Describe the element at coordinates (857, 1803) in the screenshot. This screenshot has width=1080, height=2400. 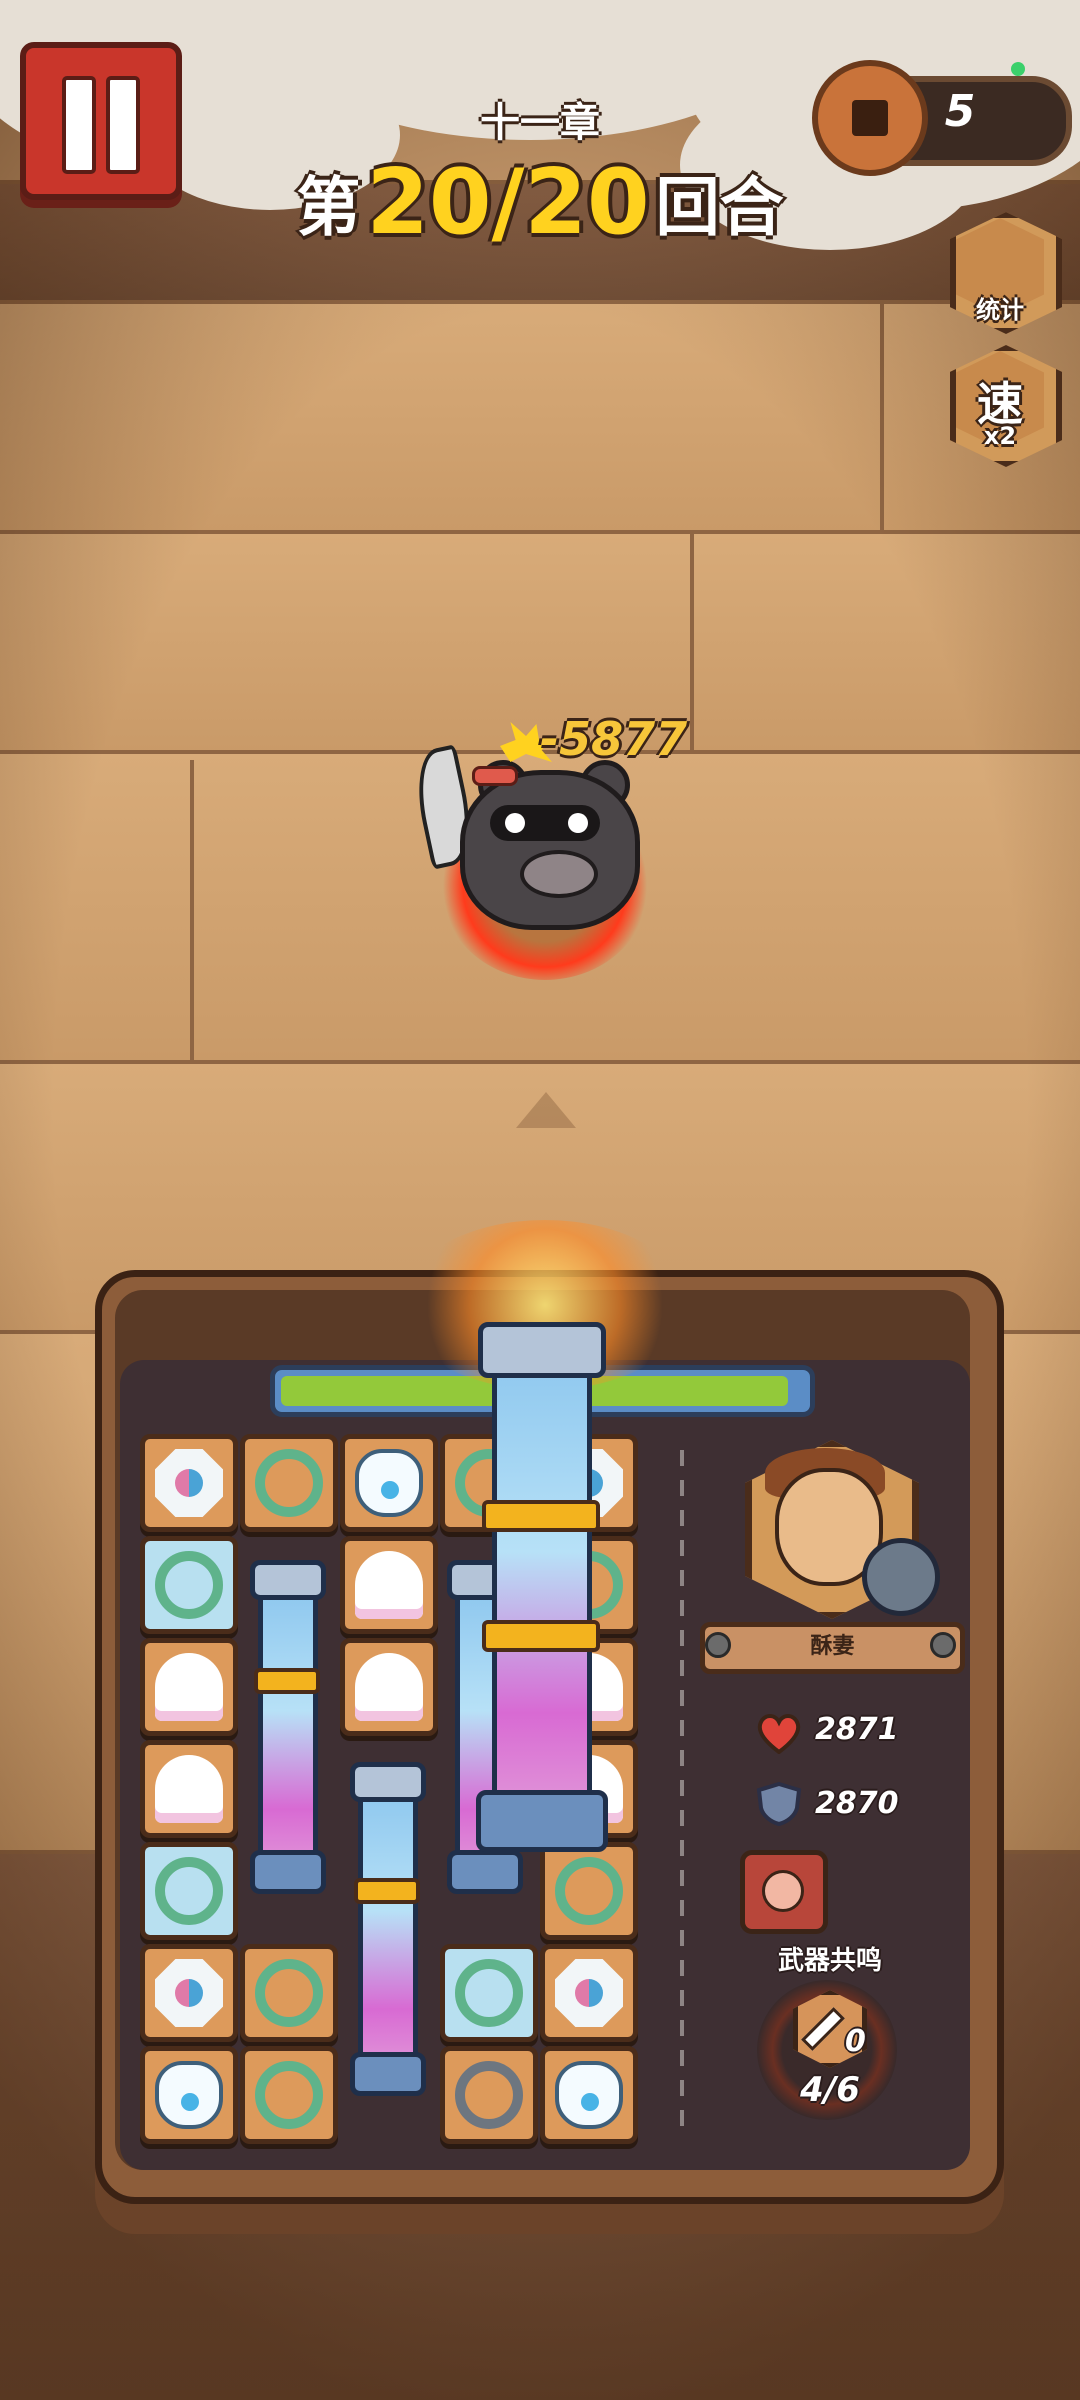
I see `hero-armor-value: 2870` at that location.